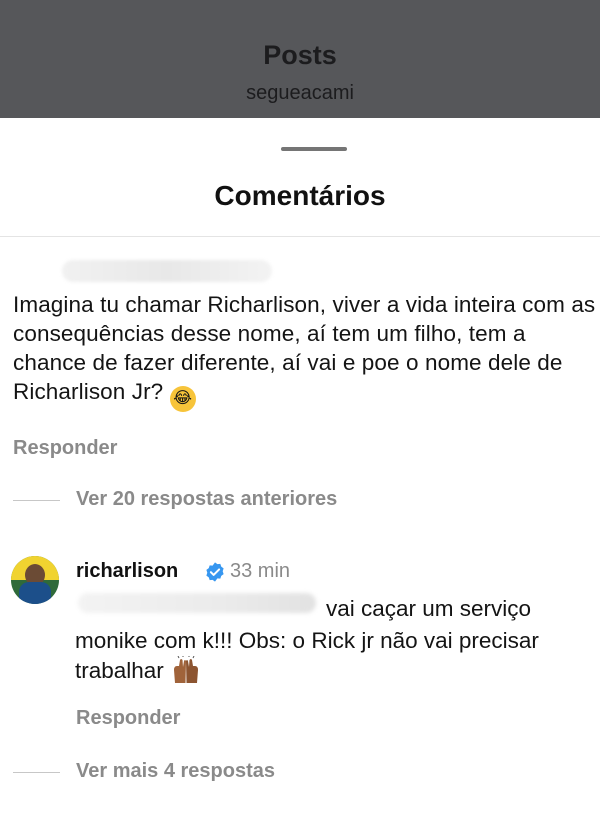 The width and height of the screenshot is (600, 814). I want to click on verified-badge-icon, so click(215, 572).